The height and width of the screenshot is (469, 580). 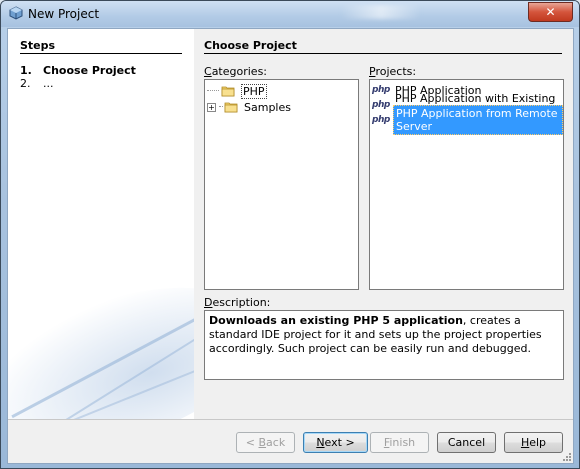 I want to click on cancel-button-label: Cancel, so click(x=466, y=442).